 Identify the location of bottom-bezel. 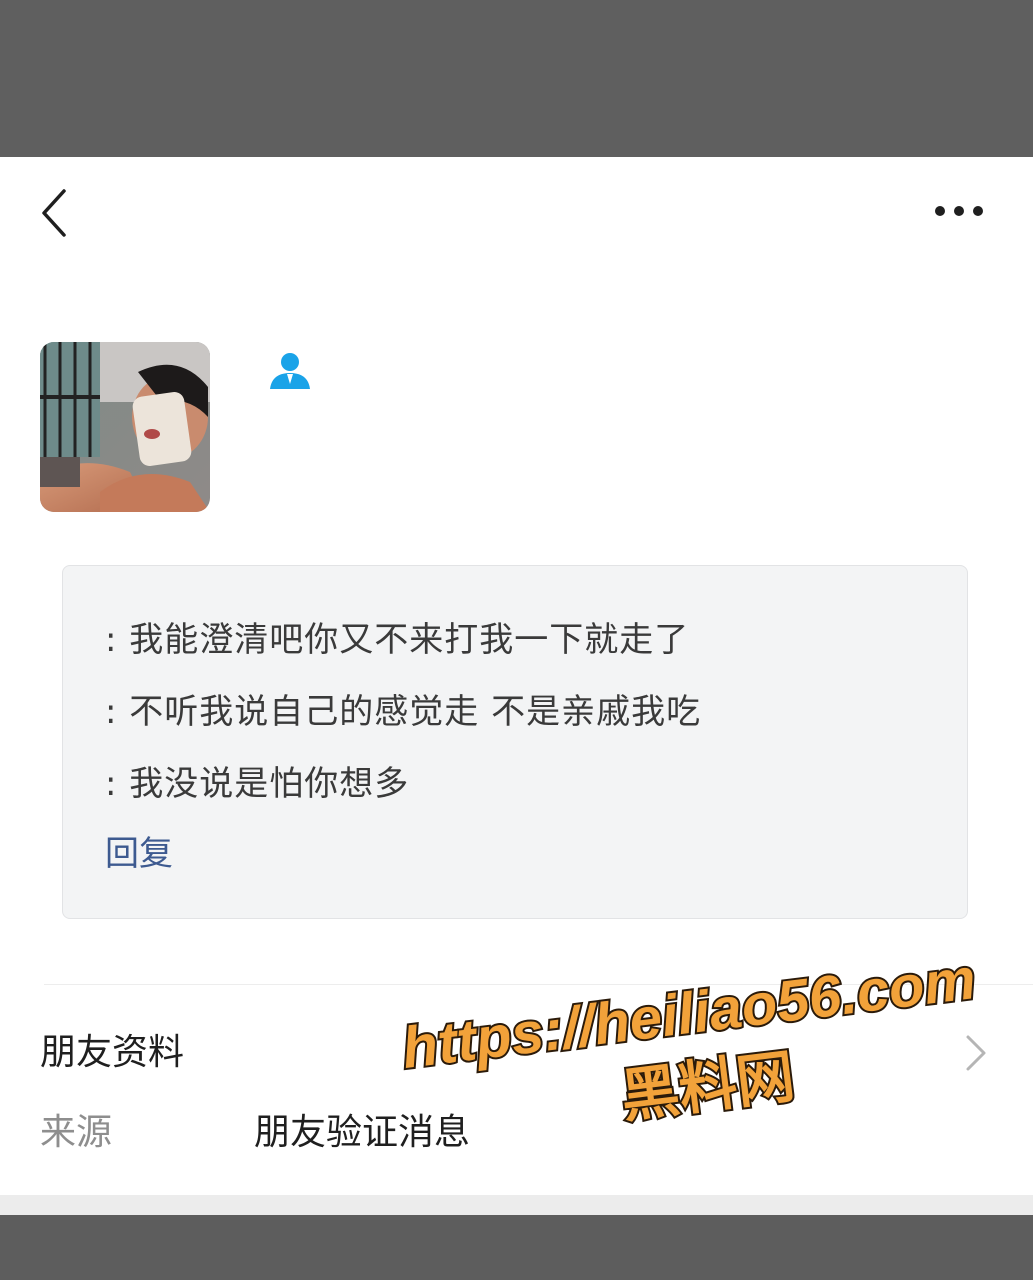
(516, 1247).